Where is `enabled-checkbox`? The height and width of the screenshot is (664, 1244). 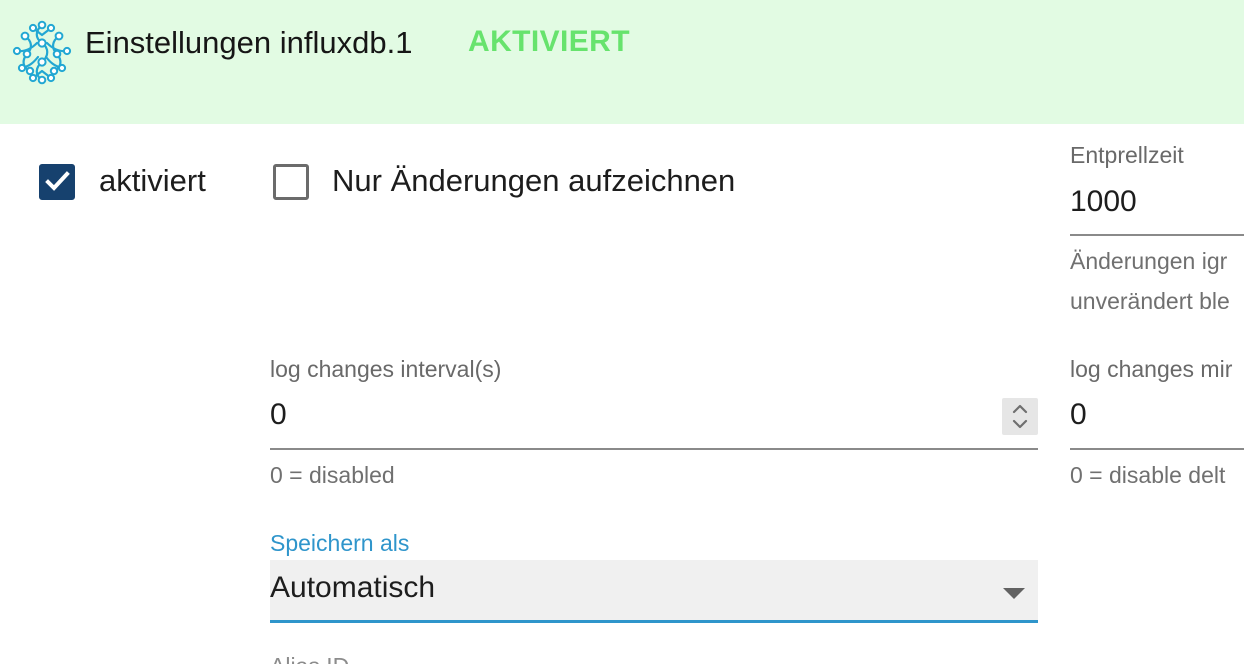
enabled-checkbox is located at coordinates (57, 182).